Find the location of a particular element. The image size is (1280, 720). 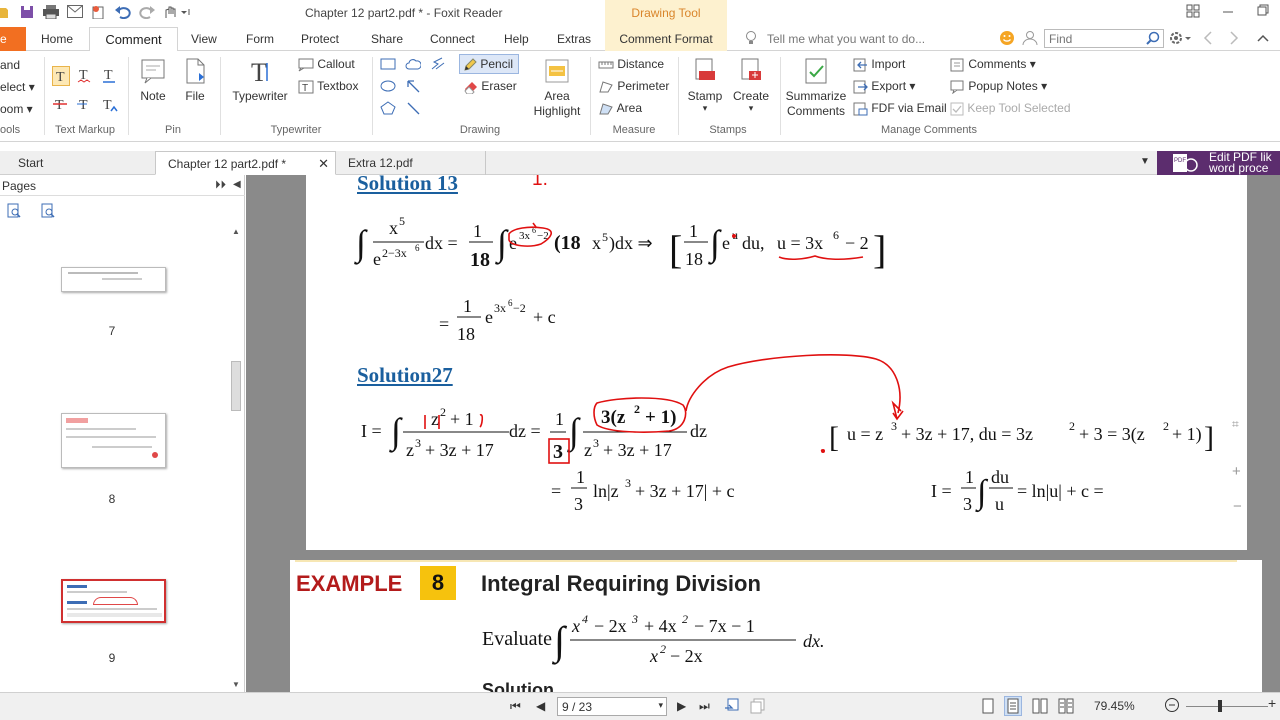

settings-icon is located at coordinates (1181, 39).